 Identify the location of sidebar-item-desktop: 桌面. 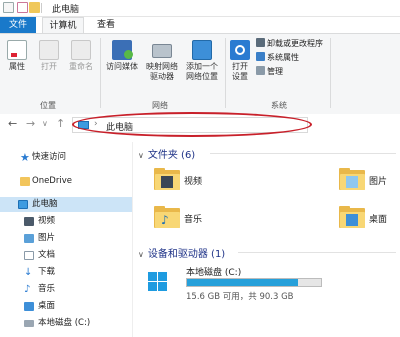
(66, 306).